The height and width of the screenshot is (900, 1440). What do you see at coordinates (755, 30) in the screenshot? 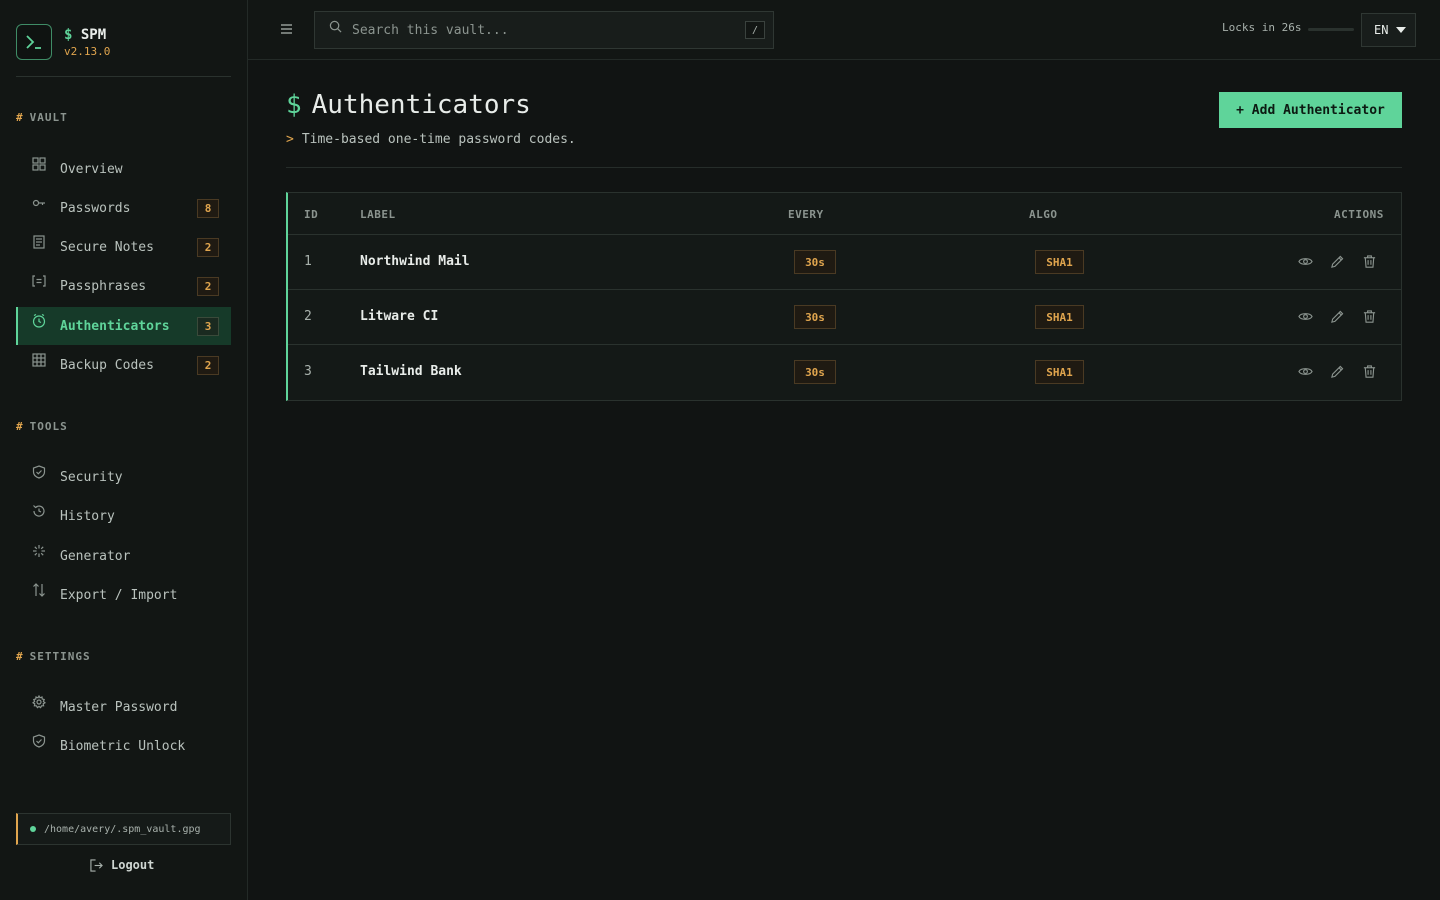
I see `search-shortcut: /` at bounding box center [755, 30].